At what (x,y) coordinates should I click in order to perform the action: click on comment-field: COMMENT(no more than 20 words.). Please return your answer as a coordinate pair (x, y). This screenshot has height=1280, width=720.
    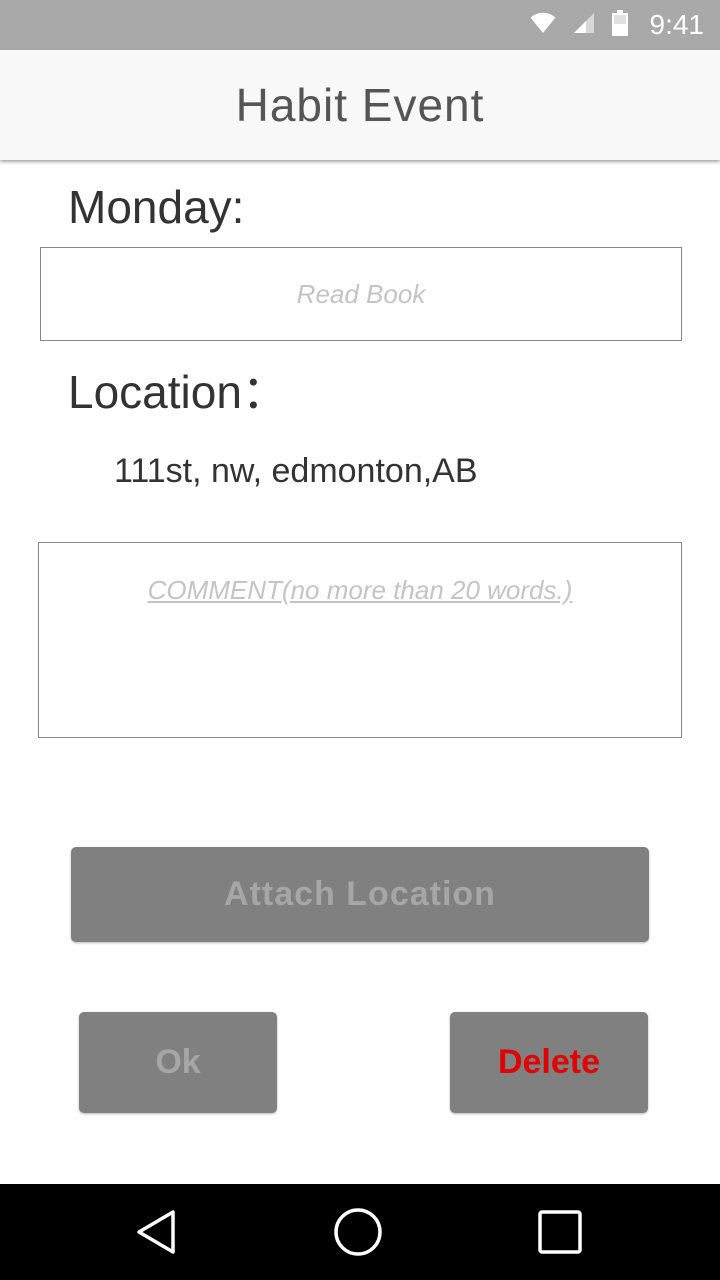
    Looking at the image, I should click on (360, 640).